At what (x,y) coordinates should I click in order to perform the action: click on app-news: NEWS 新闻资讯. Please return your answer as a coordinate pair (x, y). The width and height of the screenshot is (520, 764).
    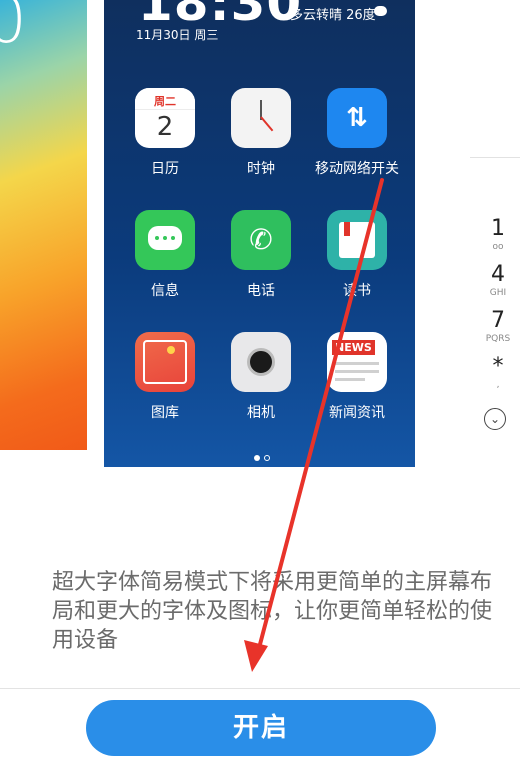
    Looking at the image, I should click on (357, 377).